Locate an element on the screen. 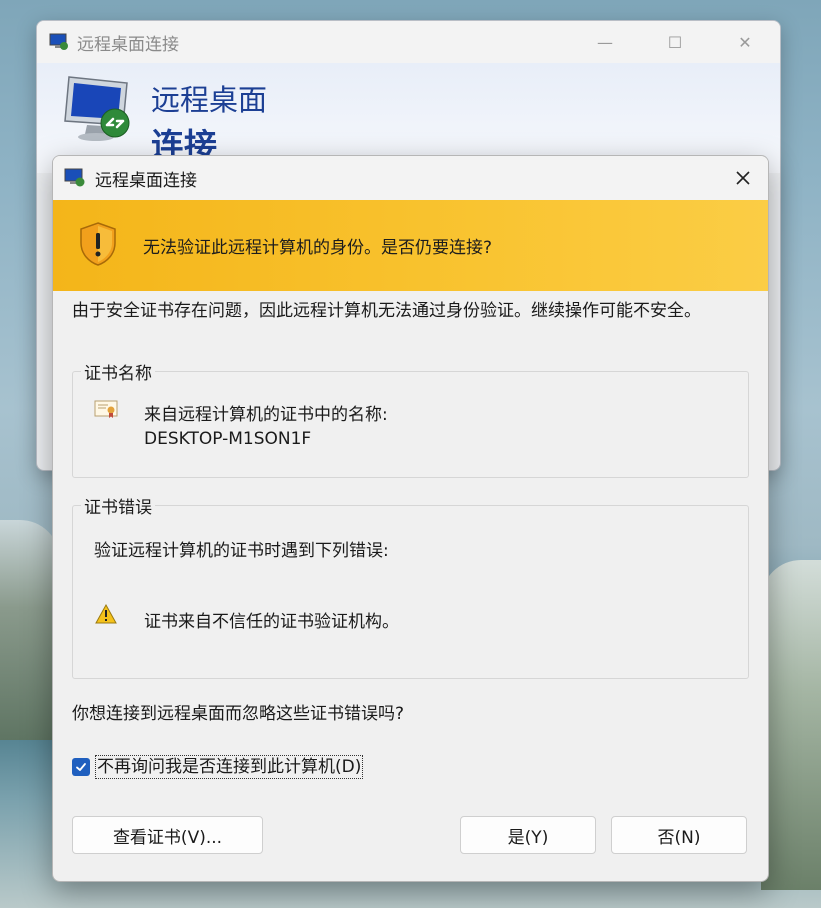 Image resolution: width=821 pixels, height=908 pixels. shield-warning-icon is located at coordinates (98, 244).